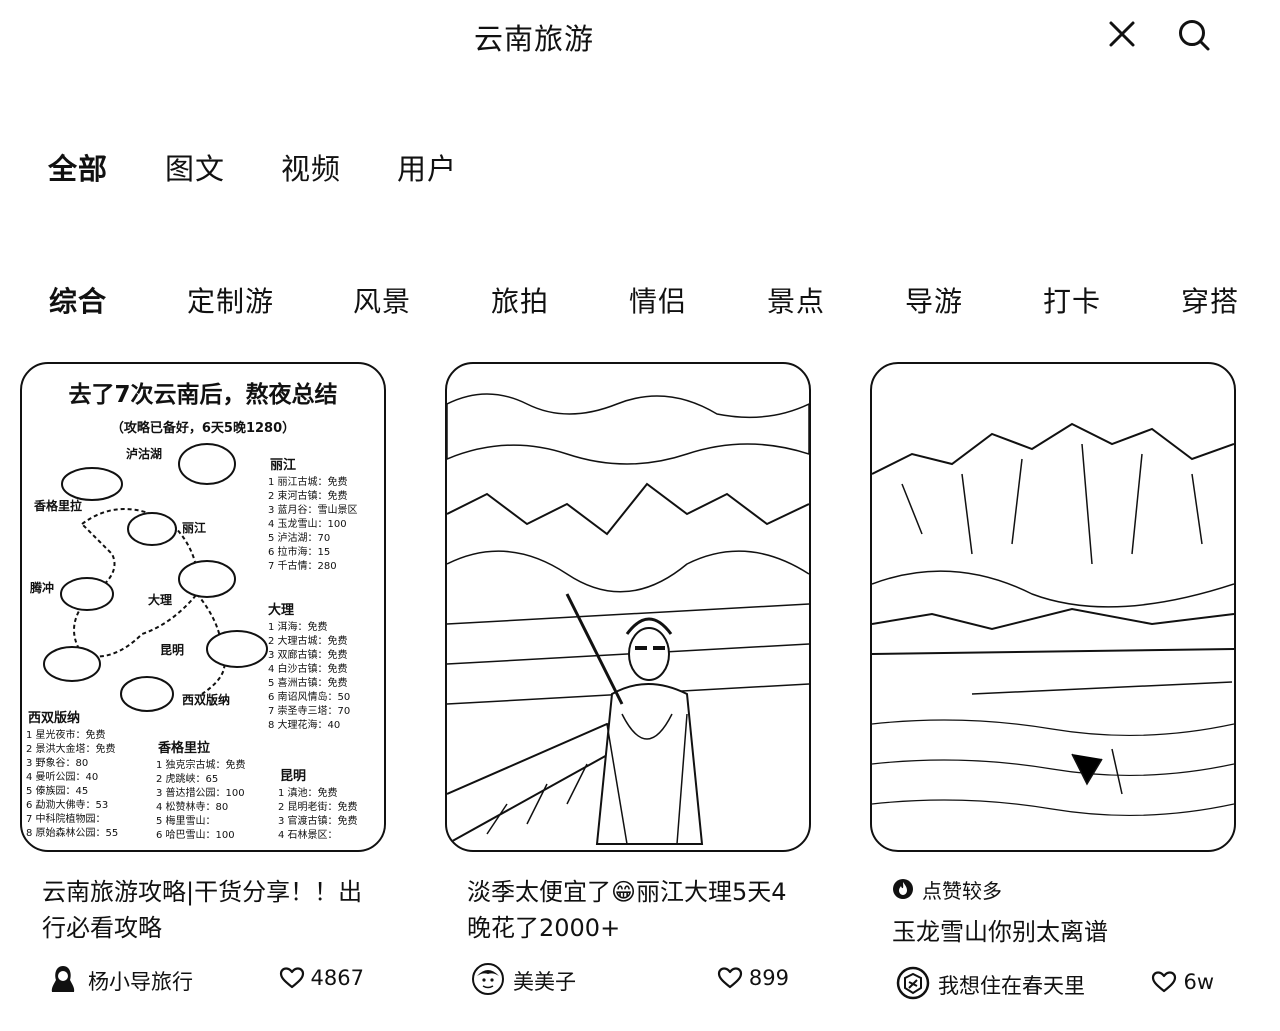 The width and height of the screenshot is (1280, 1031). I want to click on list-heading: 西双版纳, so click(54, 718).